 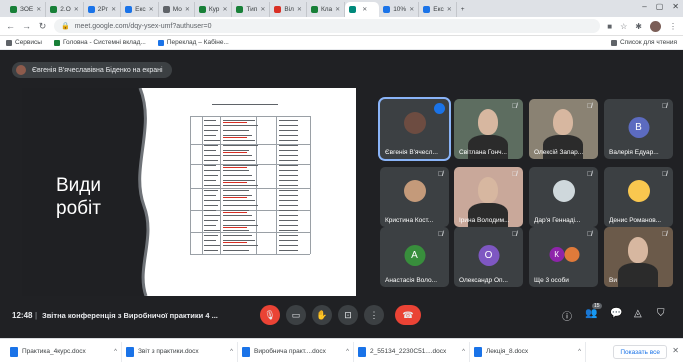 What do you see at coordinates (348, 315) in the screenshot?
I see `present-button: ⊡` at bounding box center [348, 315].